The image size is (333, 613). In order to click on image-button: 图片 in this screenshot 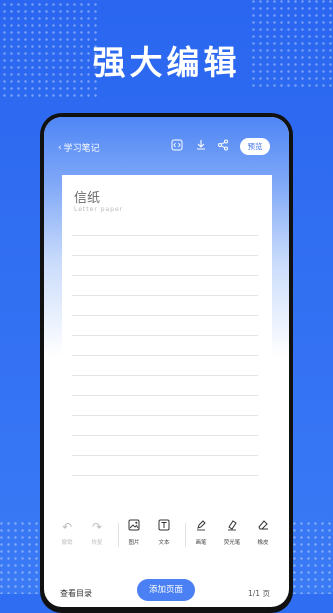, I will do `click(134, 532)`.